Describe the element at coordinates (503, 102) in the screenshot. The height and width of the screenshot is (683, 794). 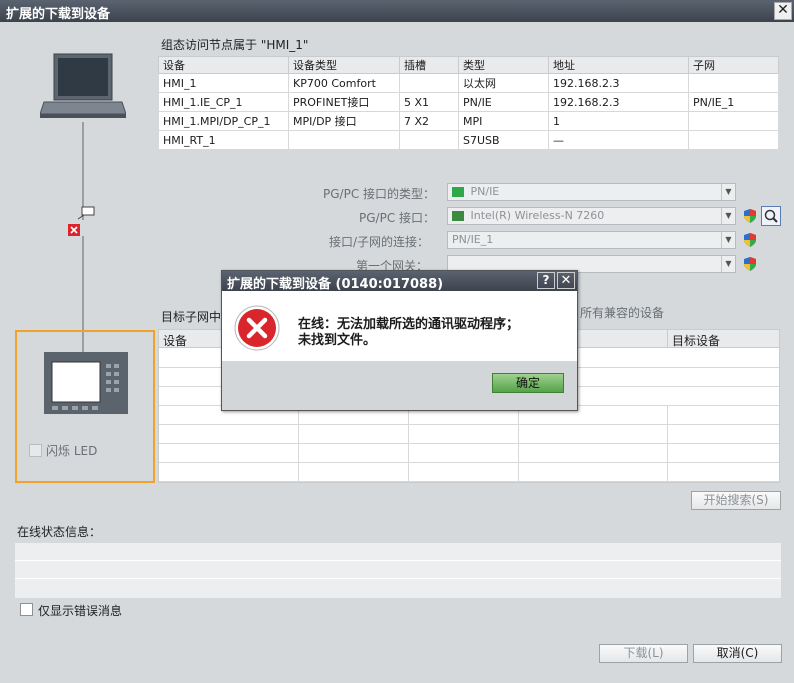
I see `cell: PN/IE` at that location.